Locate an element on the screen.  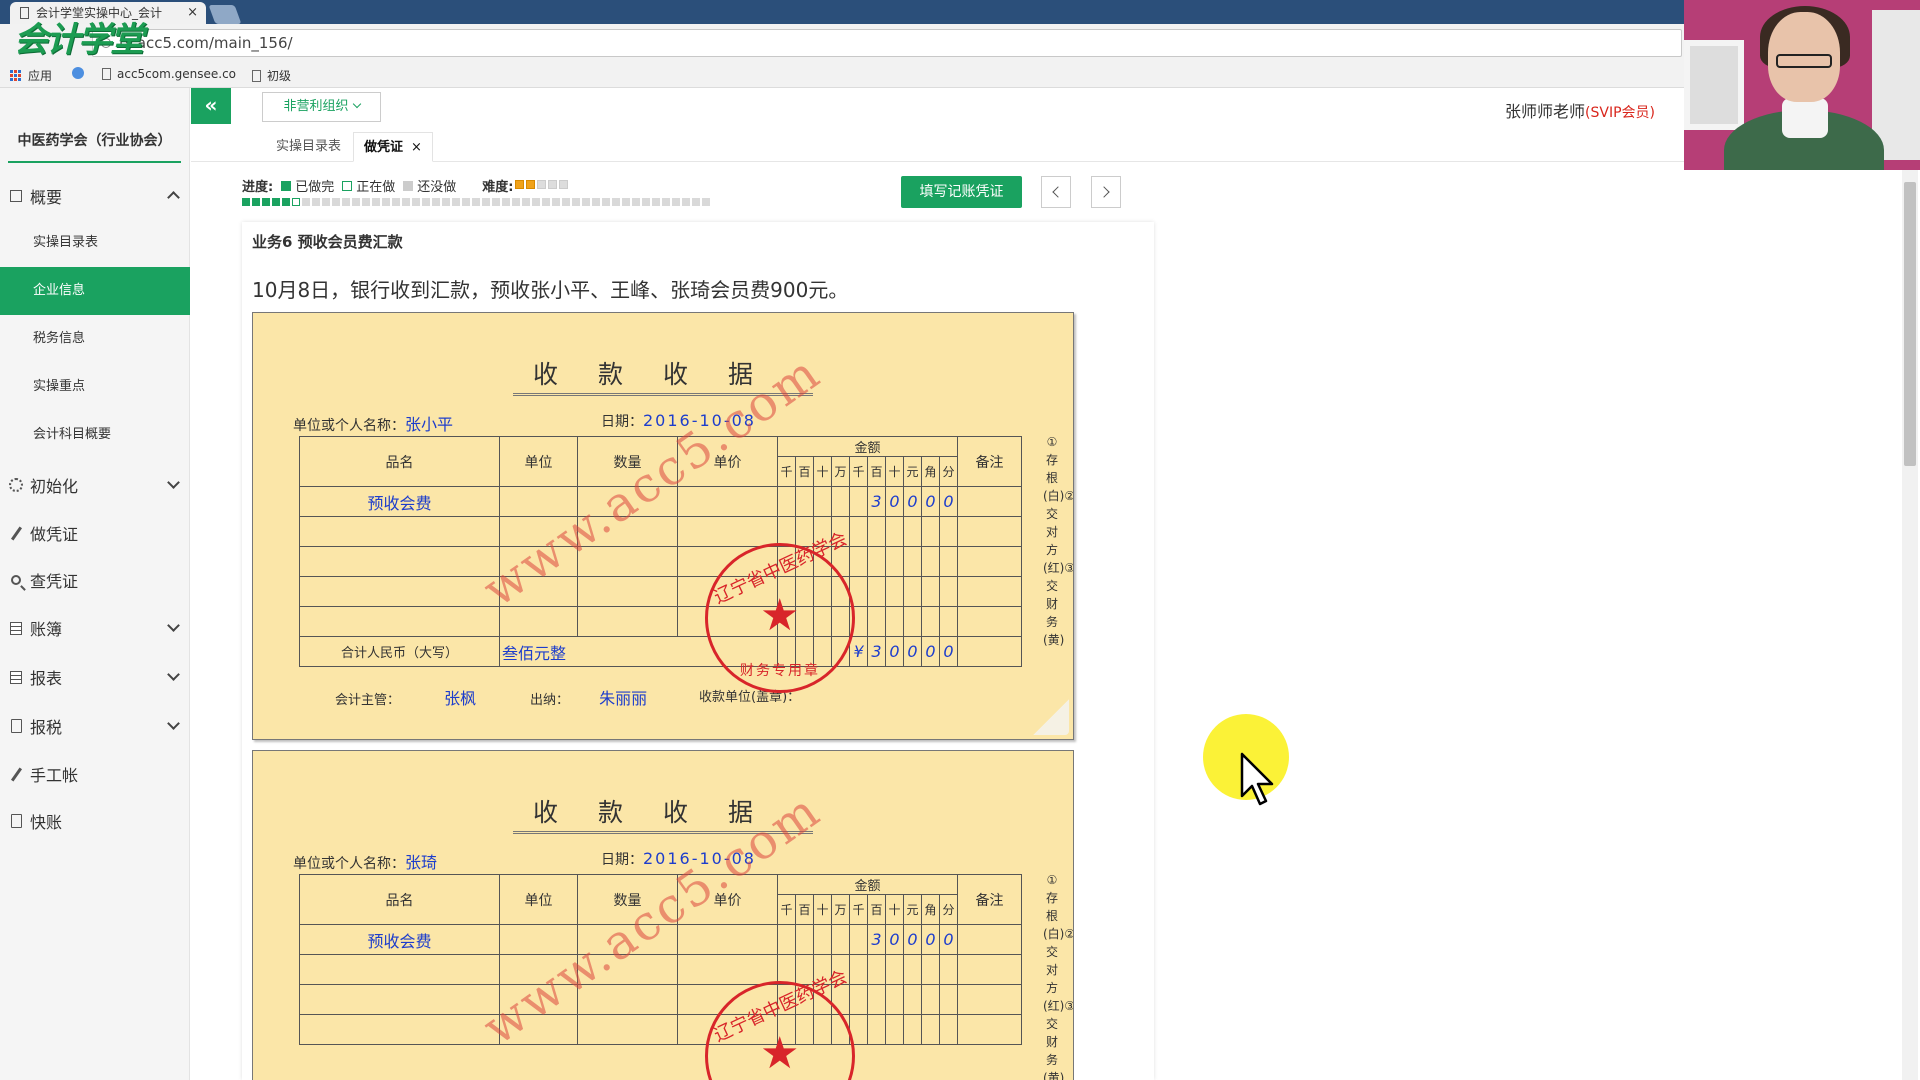
nav-group-label: 报税 is located at coordinates (46, 727).